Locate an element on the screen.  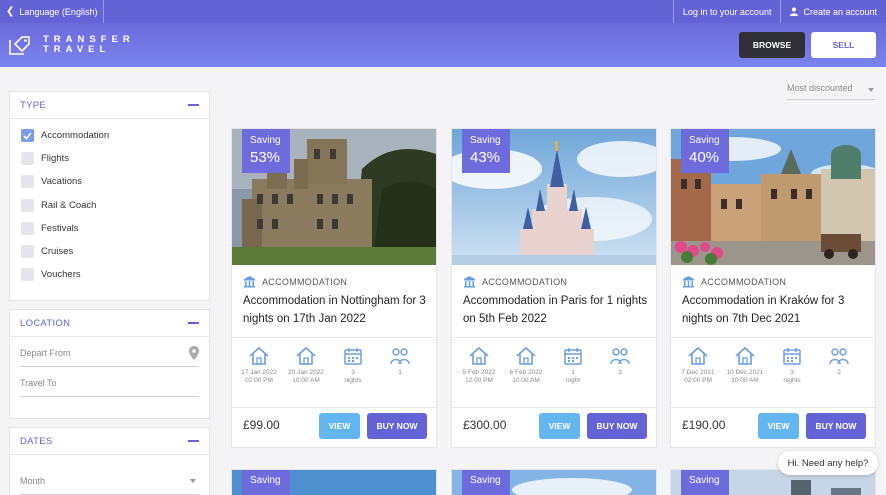
location-filter-panel: LOCATION Depart From Travel To is located at coordinates (109, 364).